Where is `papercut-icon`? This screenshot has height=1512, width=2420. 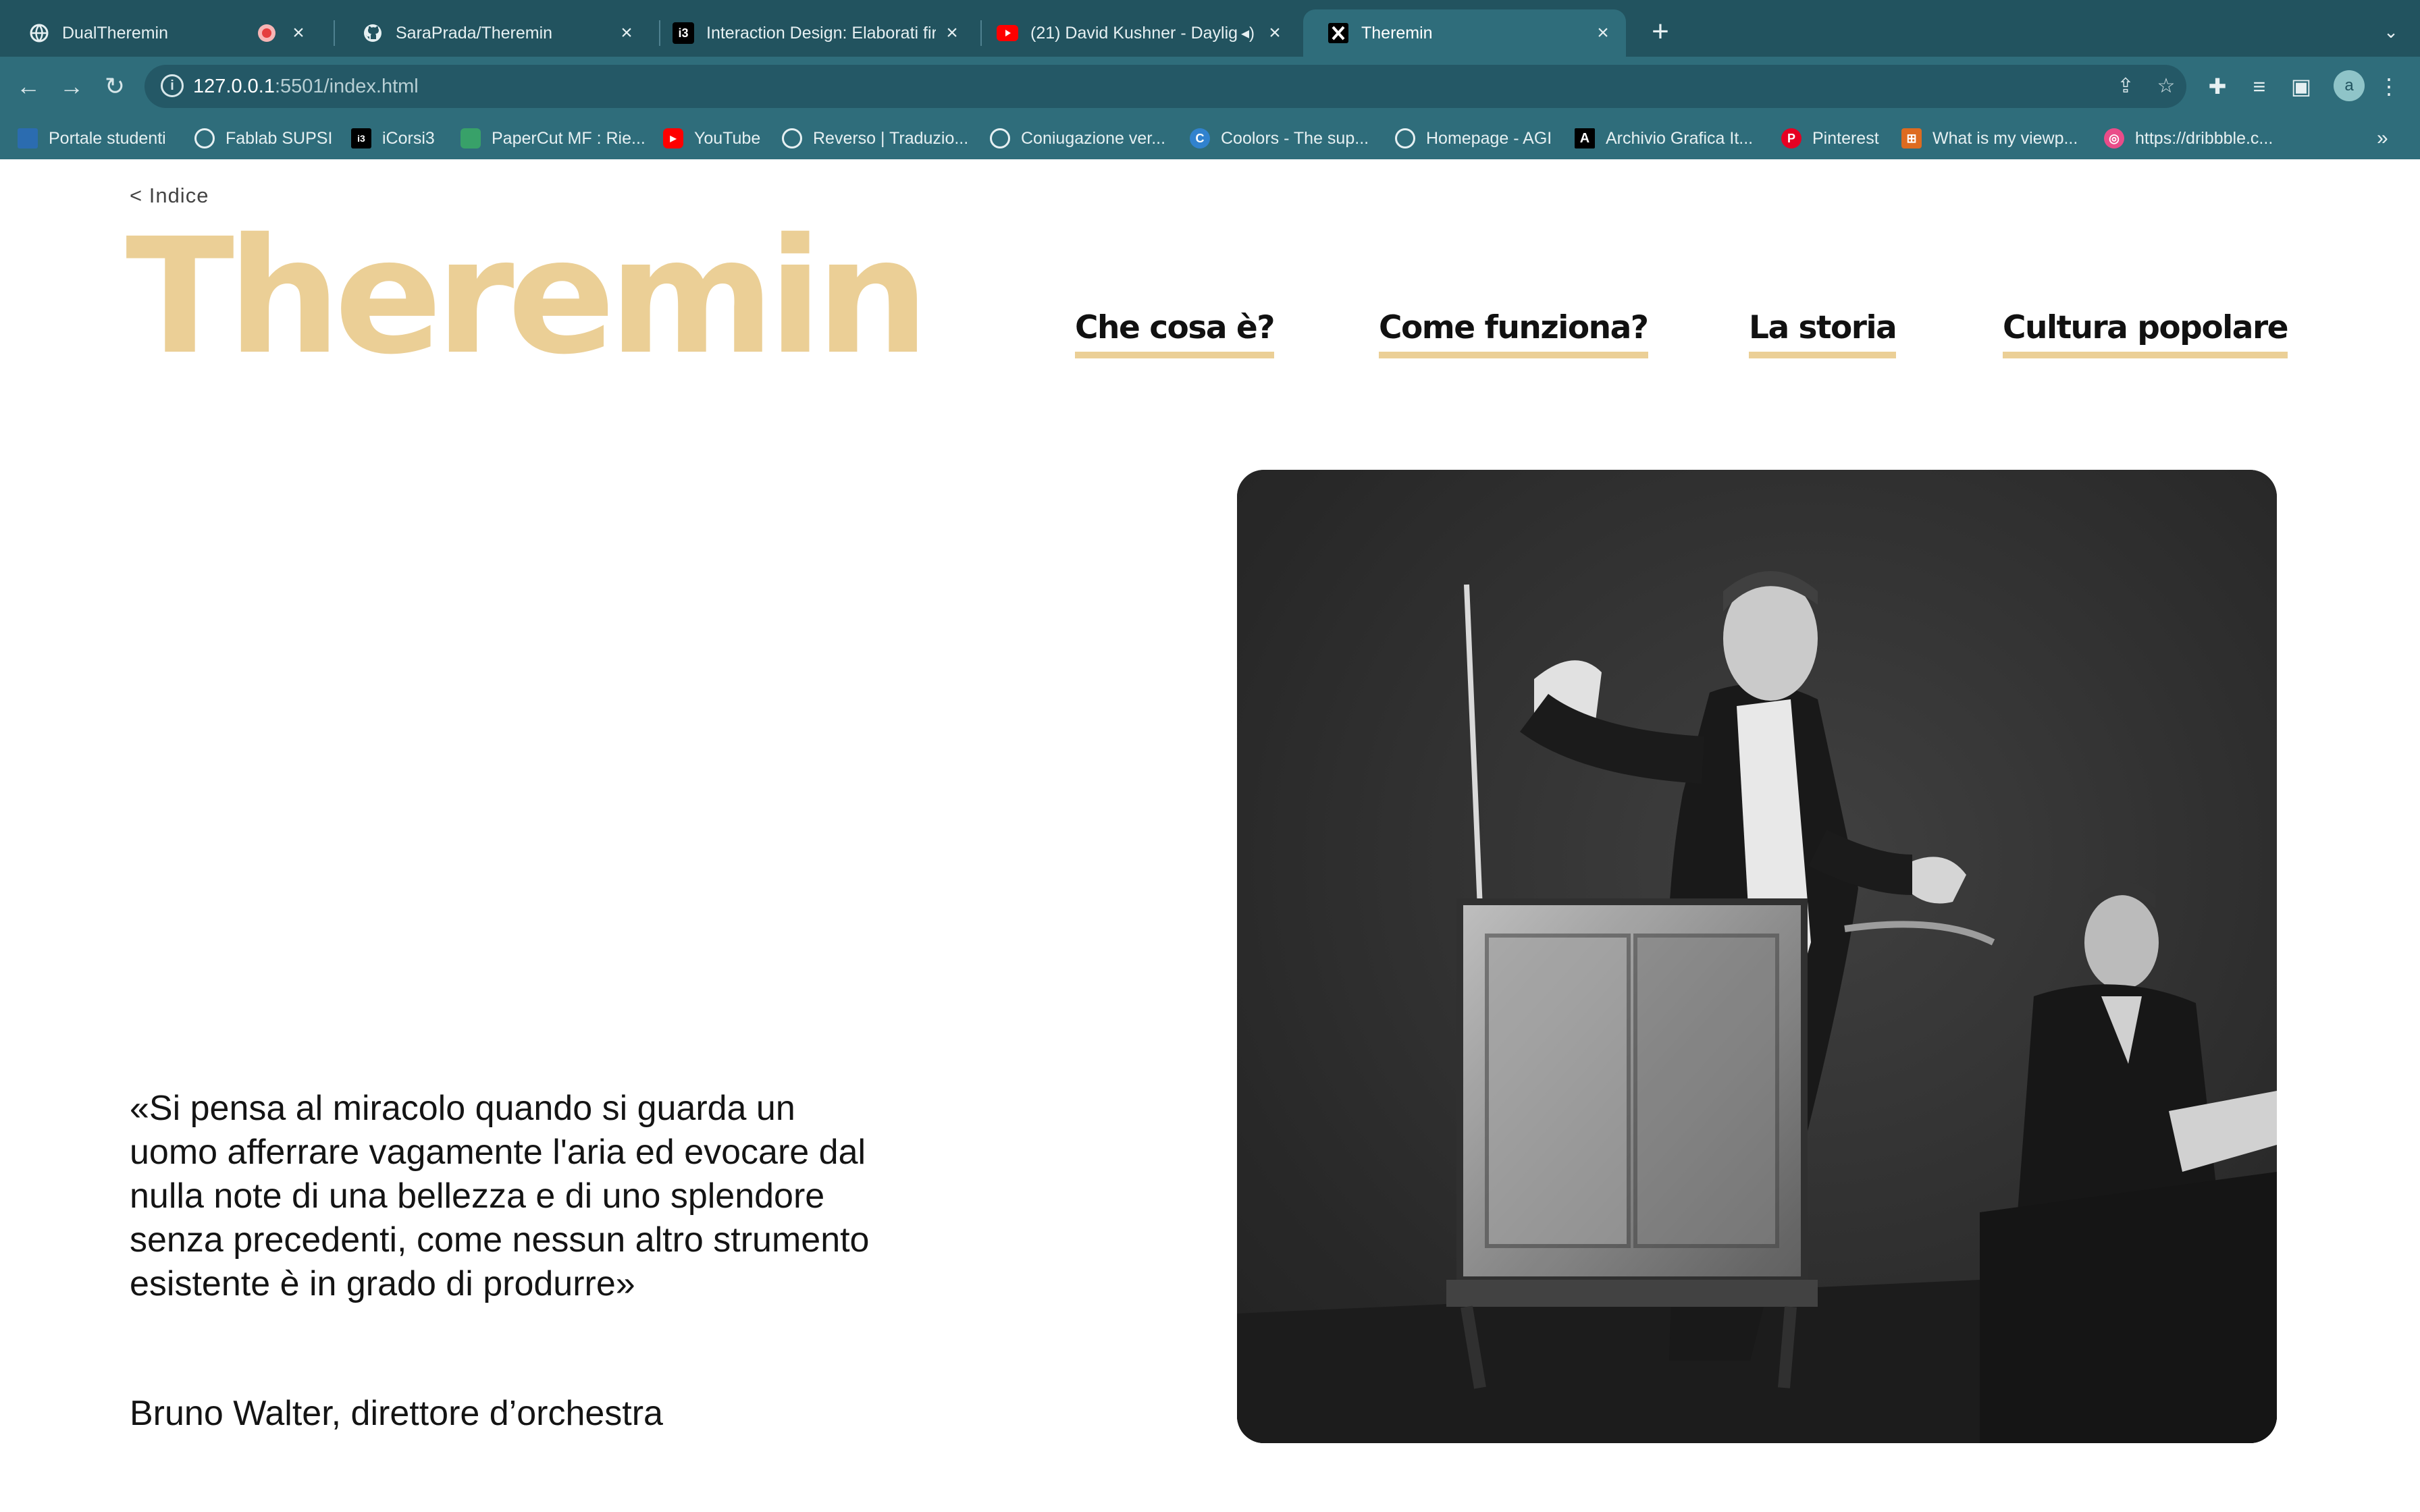
papercut-icon is located at coordinates (471, 138).